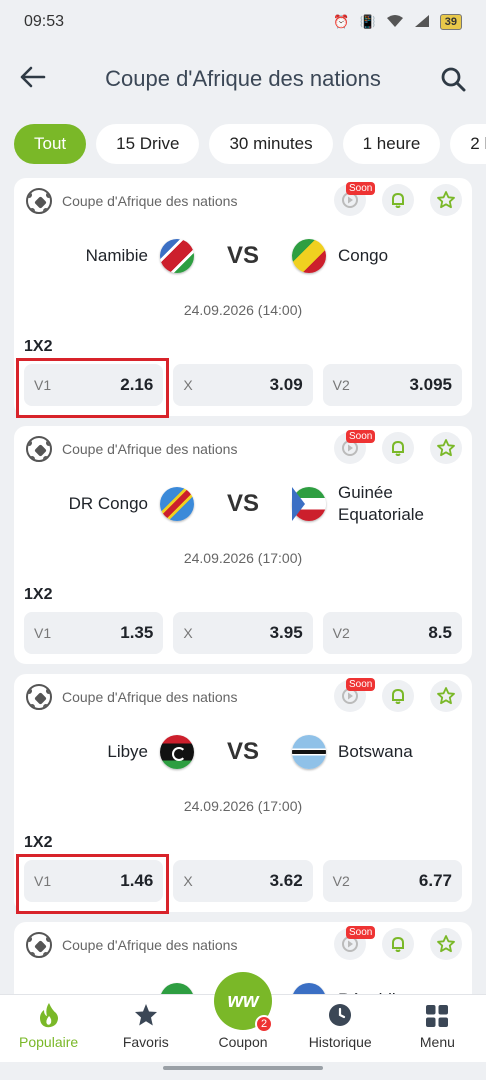  Describe the element at coordinates (145, 1042) in the screenshot. I see `nav-label: Favoris` at that location.